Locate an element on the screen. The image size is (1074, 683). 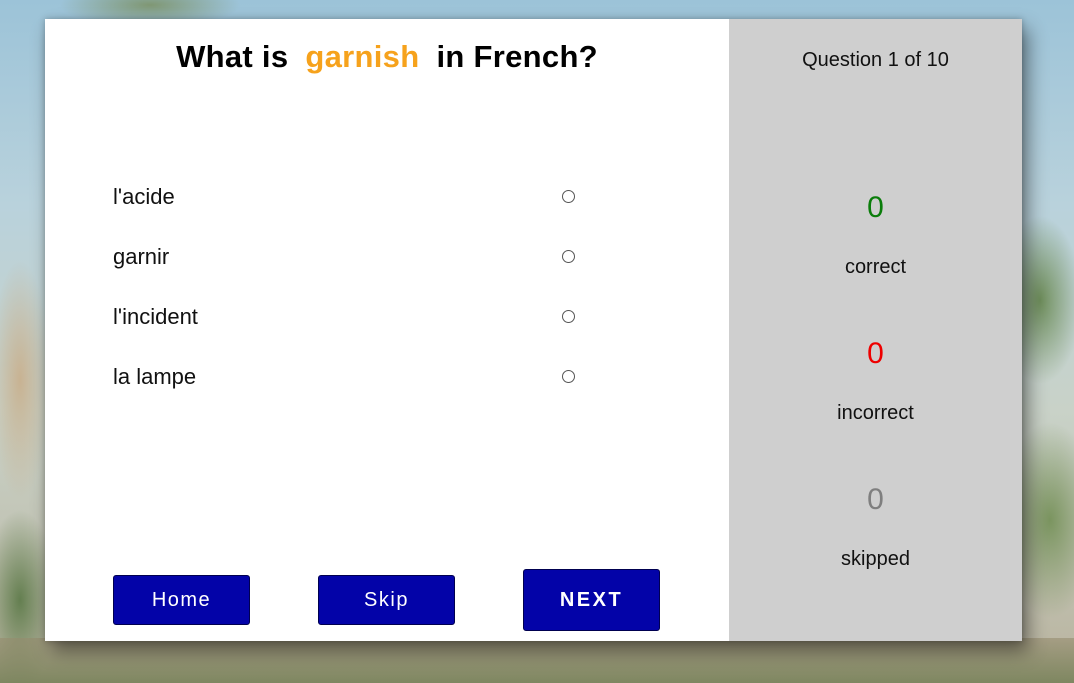
answer-option: la lampe is located at coordinates (348, 377).